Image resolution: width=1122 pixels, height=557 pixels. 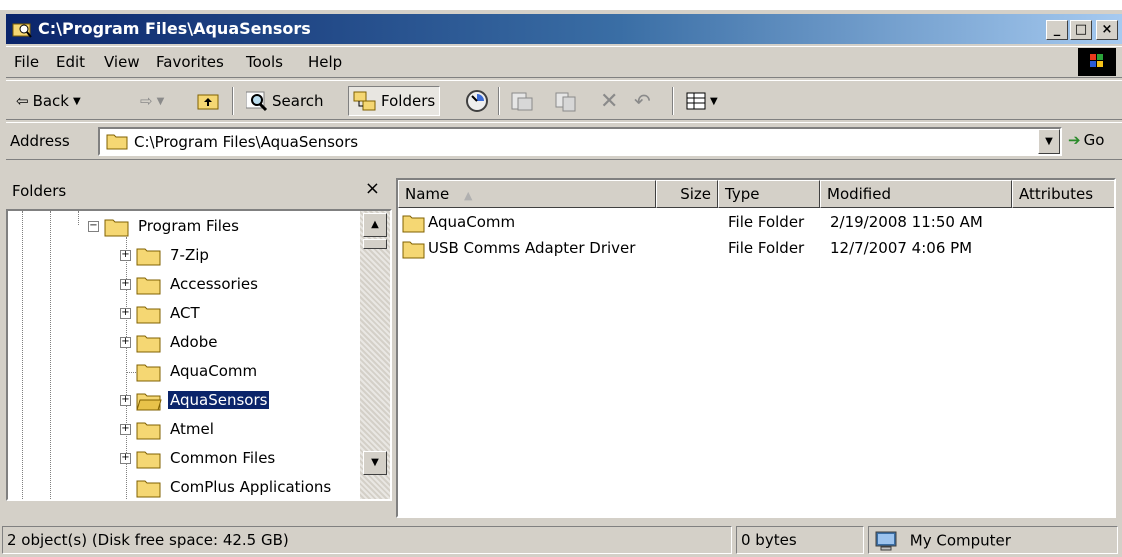 I want to click on file-modified: 2/19/2008 11:50 AM, so click(x=906, y=222).